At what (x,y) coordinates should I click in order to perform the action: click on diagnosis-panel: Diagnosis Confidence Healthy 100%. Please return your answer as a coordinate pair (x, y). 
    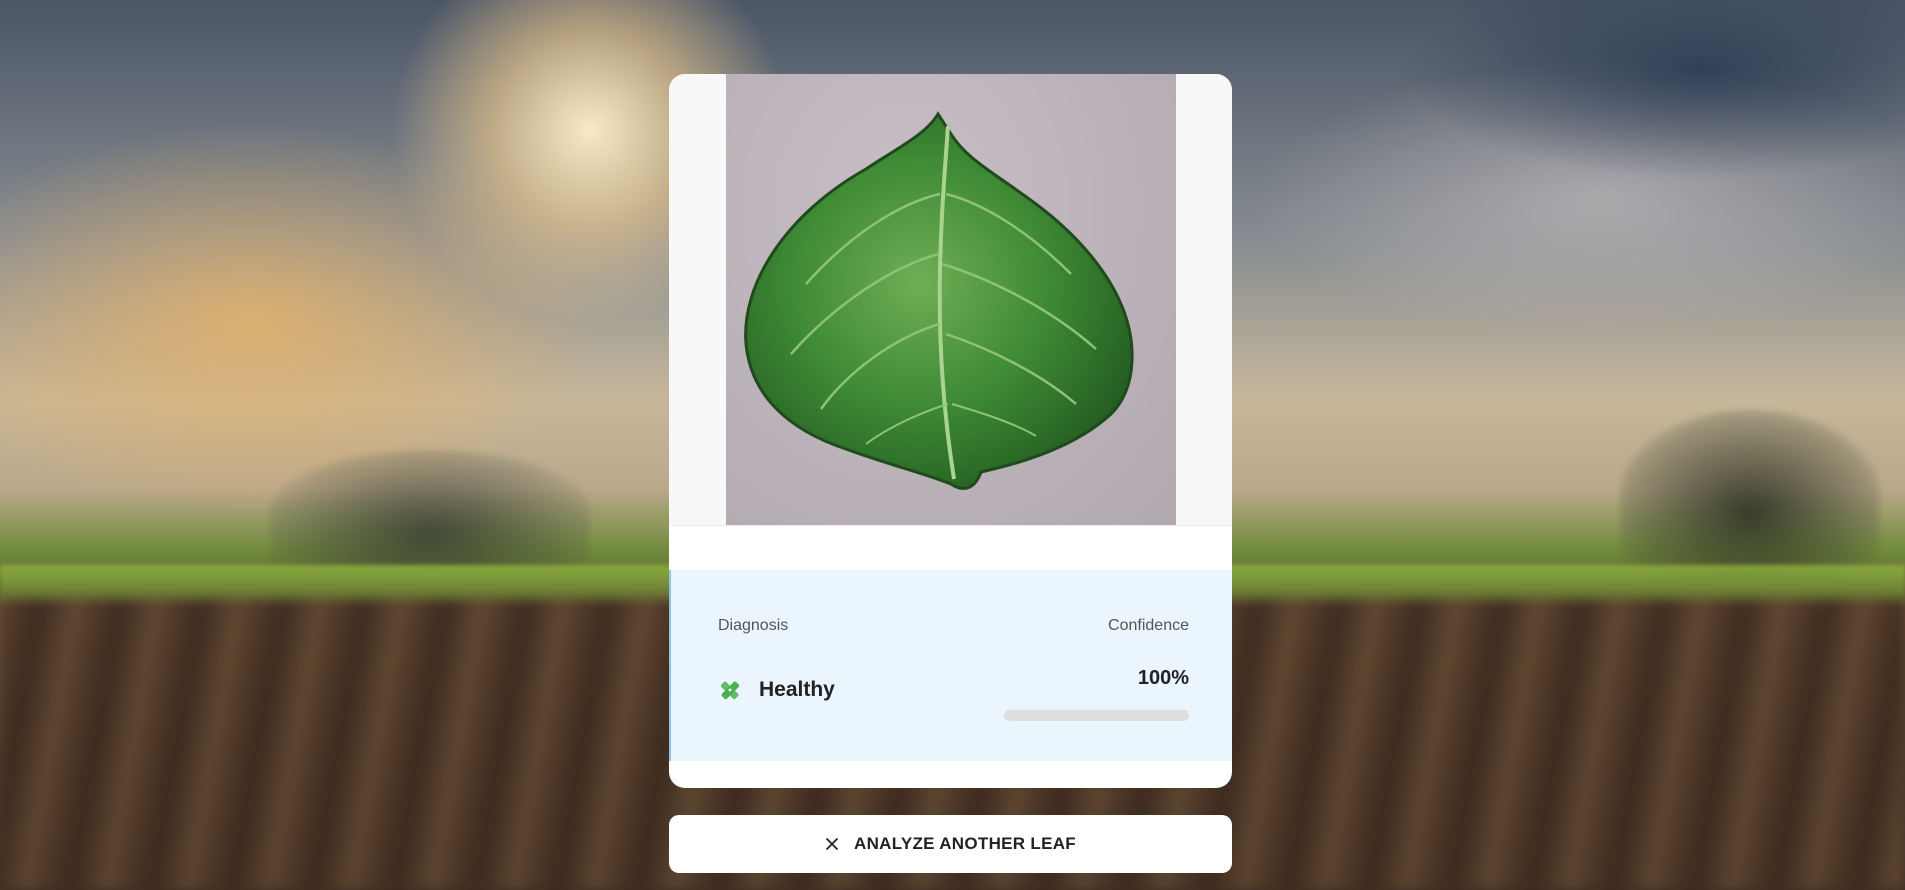
    Looking at the image, I should click on (950, 665).